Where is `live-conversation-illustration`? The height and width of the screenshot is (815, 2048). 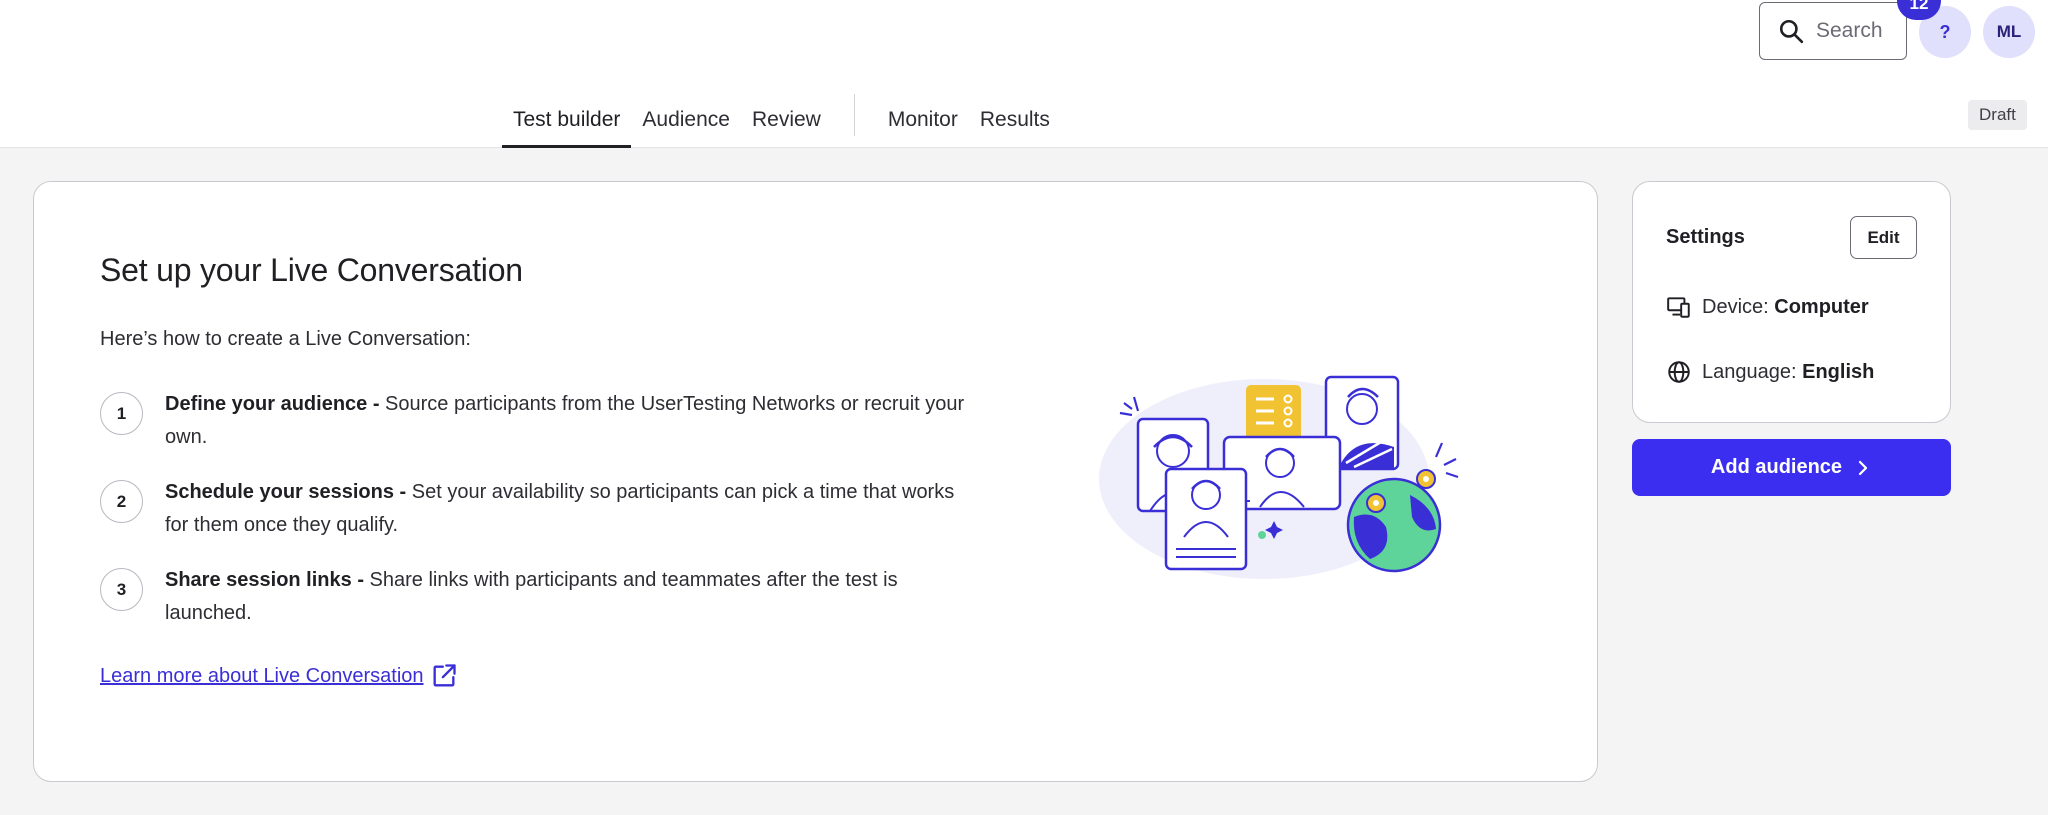 live-conversation-illustration is located at coordinates (1279, 477).